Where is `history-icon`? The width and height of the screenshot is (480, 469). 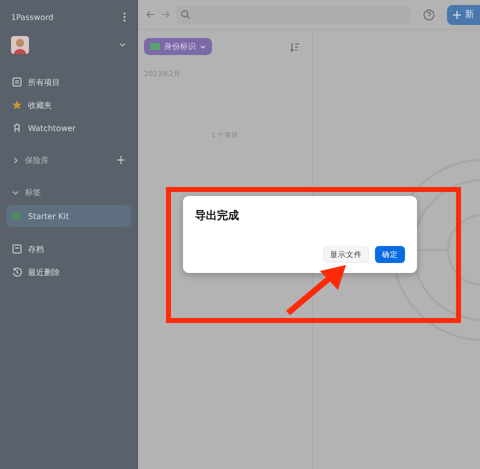 history-icon is located at coordinates (17, 272).